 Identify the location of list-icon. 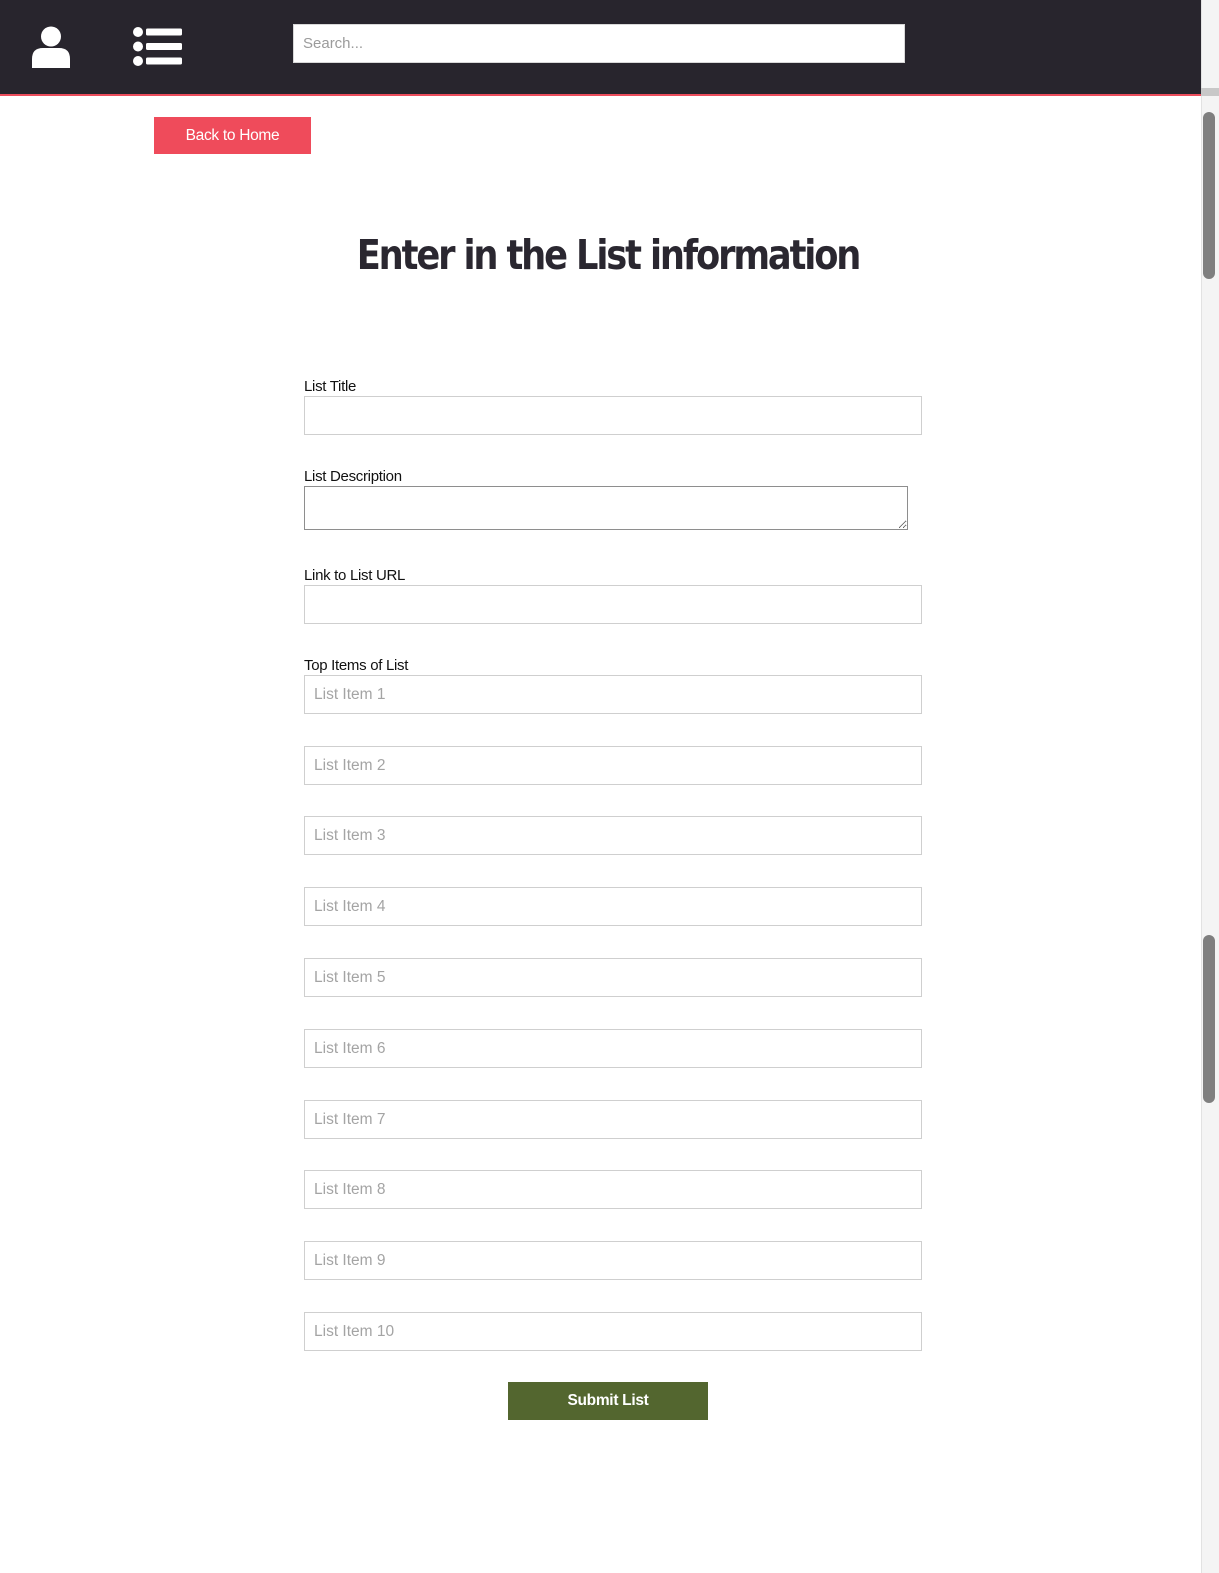
(157, 46).